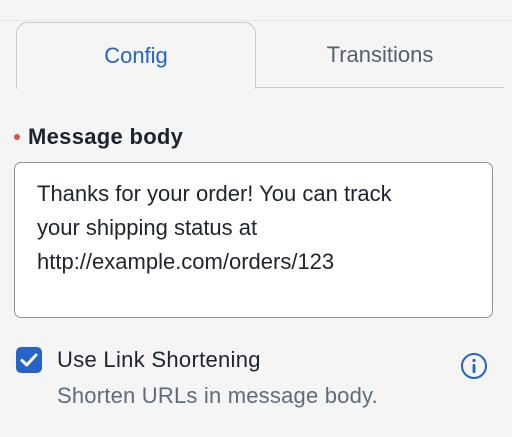 This screenshot has width=512, height=437. Describe the element at coordinates (217, 395) in the screenshot. I see `link-shortening-description: Shorten URLs in message body.` at that location.